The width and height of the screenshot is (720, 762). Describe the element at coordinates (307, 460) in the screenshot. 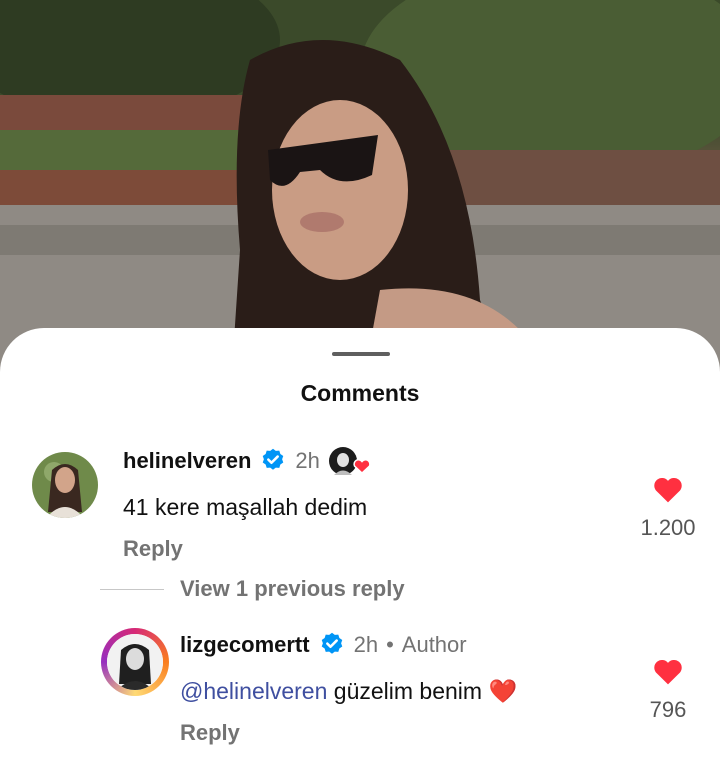

I see `comment-time: 2h` at that location.